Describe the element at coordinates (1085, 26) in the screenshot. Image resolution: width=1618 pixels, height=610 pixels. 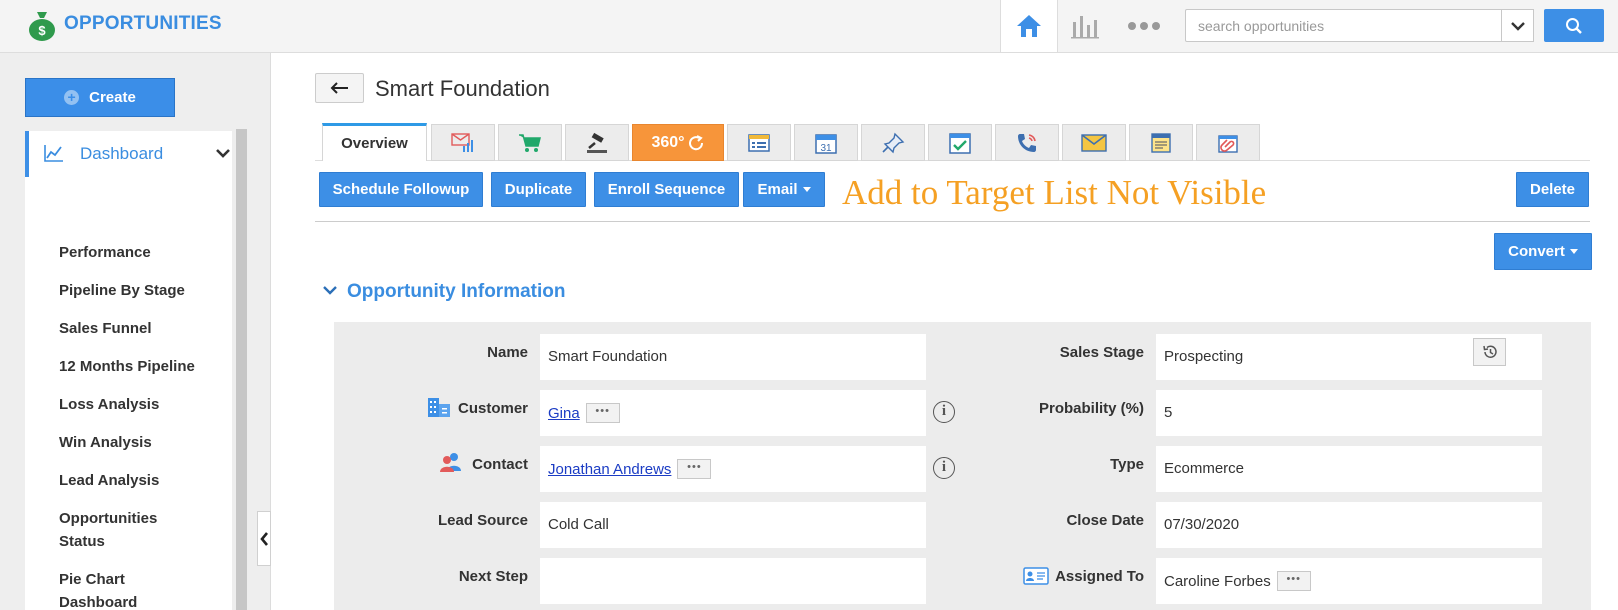
I see `bar-chart-icon` at that location.